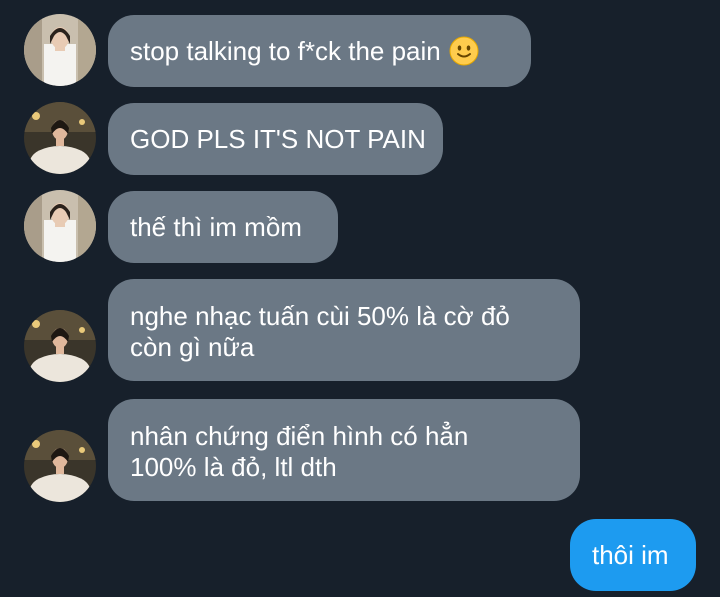 The height and width of the screenshot is (597, 720). Describe the element at coordinates (285, 50) in the screenshot. I see `message-text: stop talking to f*ck the pain` at that location.